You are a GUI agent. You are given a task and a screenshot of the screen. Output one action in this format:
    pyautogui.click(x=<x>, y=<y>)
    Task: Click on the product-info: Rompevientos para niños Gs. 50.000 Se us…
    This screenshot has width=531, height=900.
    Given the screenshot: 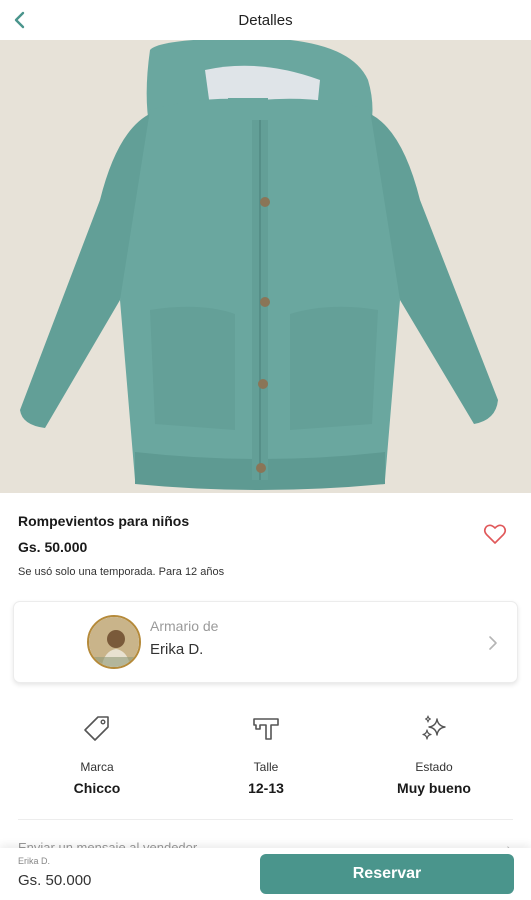 What is the action you would take?
    pyautogui.click(x=265, y=546)
    